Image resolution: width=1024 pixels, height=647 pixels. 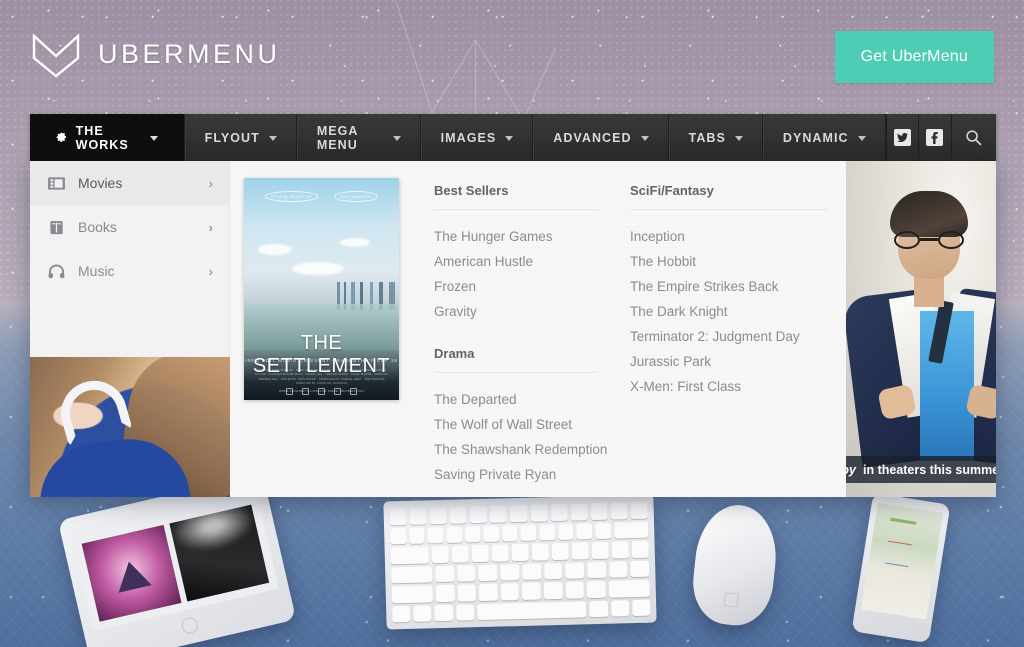 I want to click on book-icon, so click(x=56, y=227).